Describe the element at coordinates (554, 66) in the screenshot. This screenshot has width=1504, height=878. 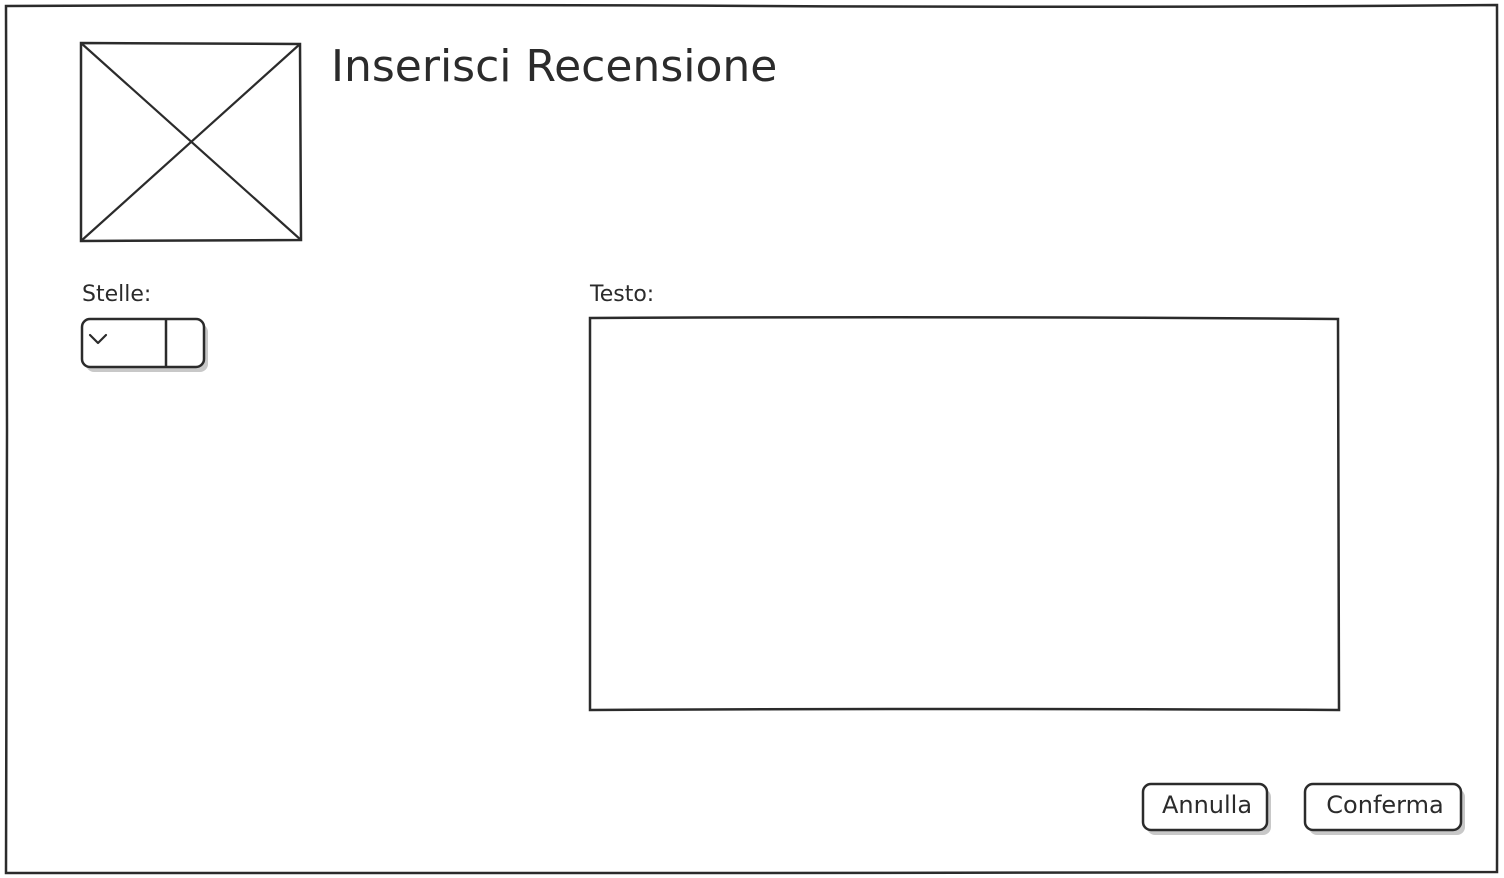
I see `page-title: Inserisci Recensione` at that location.